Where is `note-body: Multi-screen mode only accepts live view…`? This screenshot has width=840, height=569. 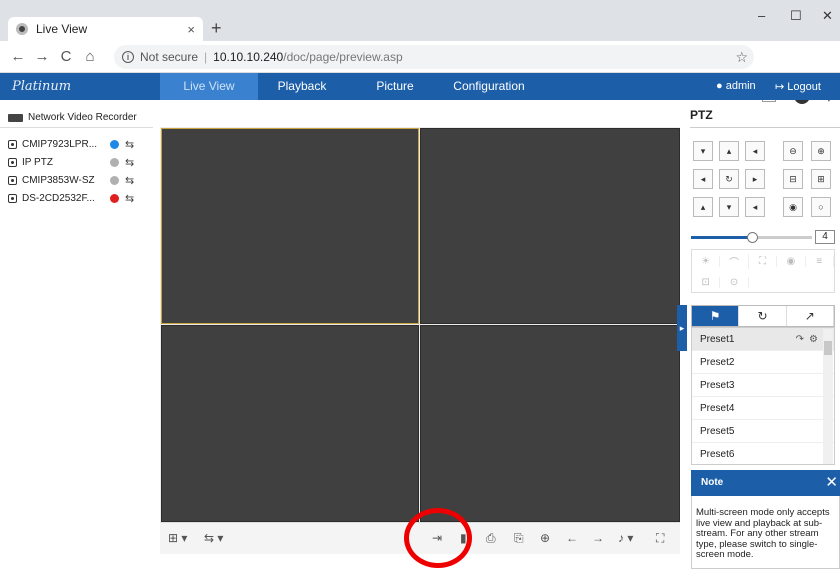
note-body: Multi-screen mode only accepts live view… is located at coordinates (765, 532).